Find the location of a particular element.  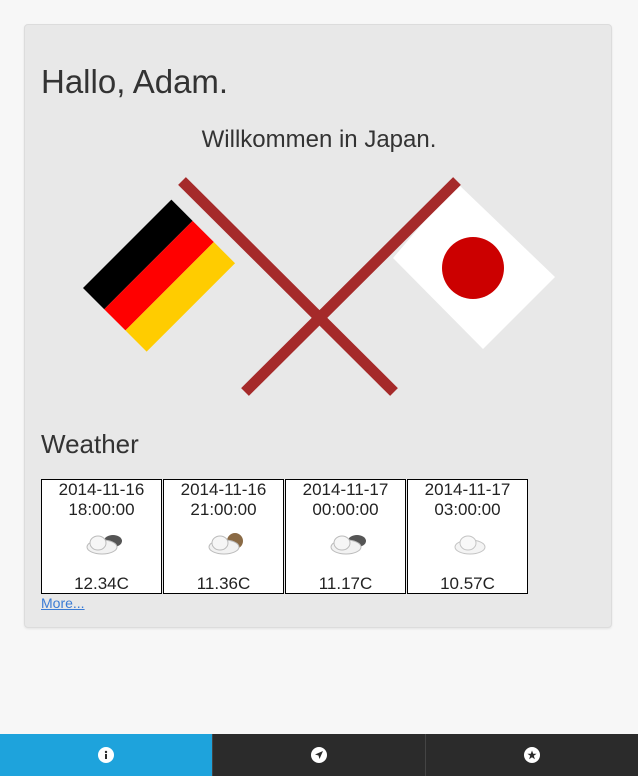

forecast-temperature: 11.36C is located at coordinates (223, 583).